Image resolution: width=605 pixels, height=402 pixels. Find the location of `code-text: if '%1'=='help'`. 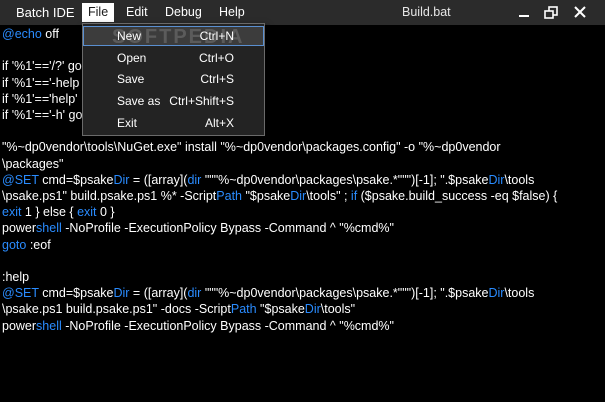

code-text: if '%1'=='help' is located at coordinates (40, 98).